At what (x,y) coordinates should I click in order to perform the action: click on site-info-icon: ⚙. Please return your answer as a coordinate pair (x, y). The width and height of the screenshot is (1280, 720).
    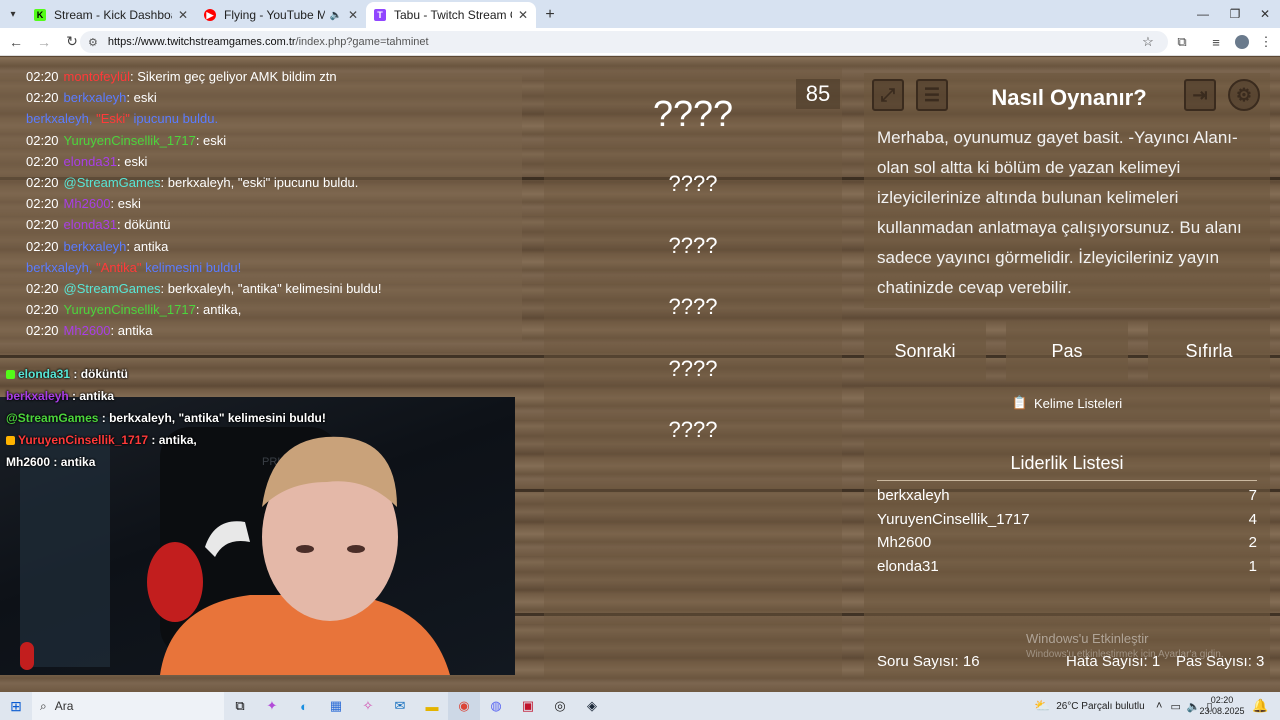
    Looking at the image, I should click on (93, 42).